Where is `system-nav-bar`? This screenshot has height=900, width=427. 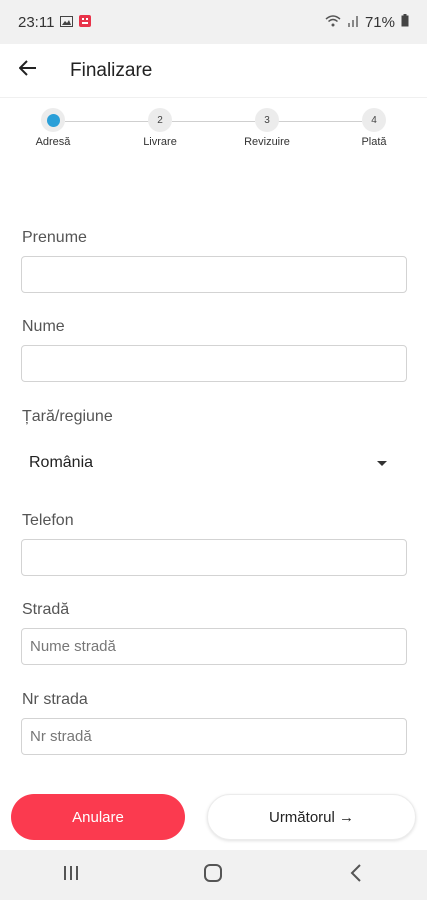 system-nav-bar is located at coordinates (213, 875).